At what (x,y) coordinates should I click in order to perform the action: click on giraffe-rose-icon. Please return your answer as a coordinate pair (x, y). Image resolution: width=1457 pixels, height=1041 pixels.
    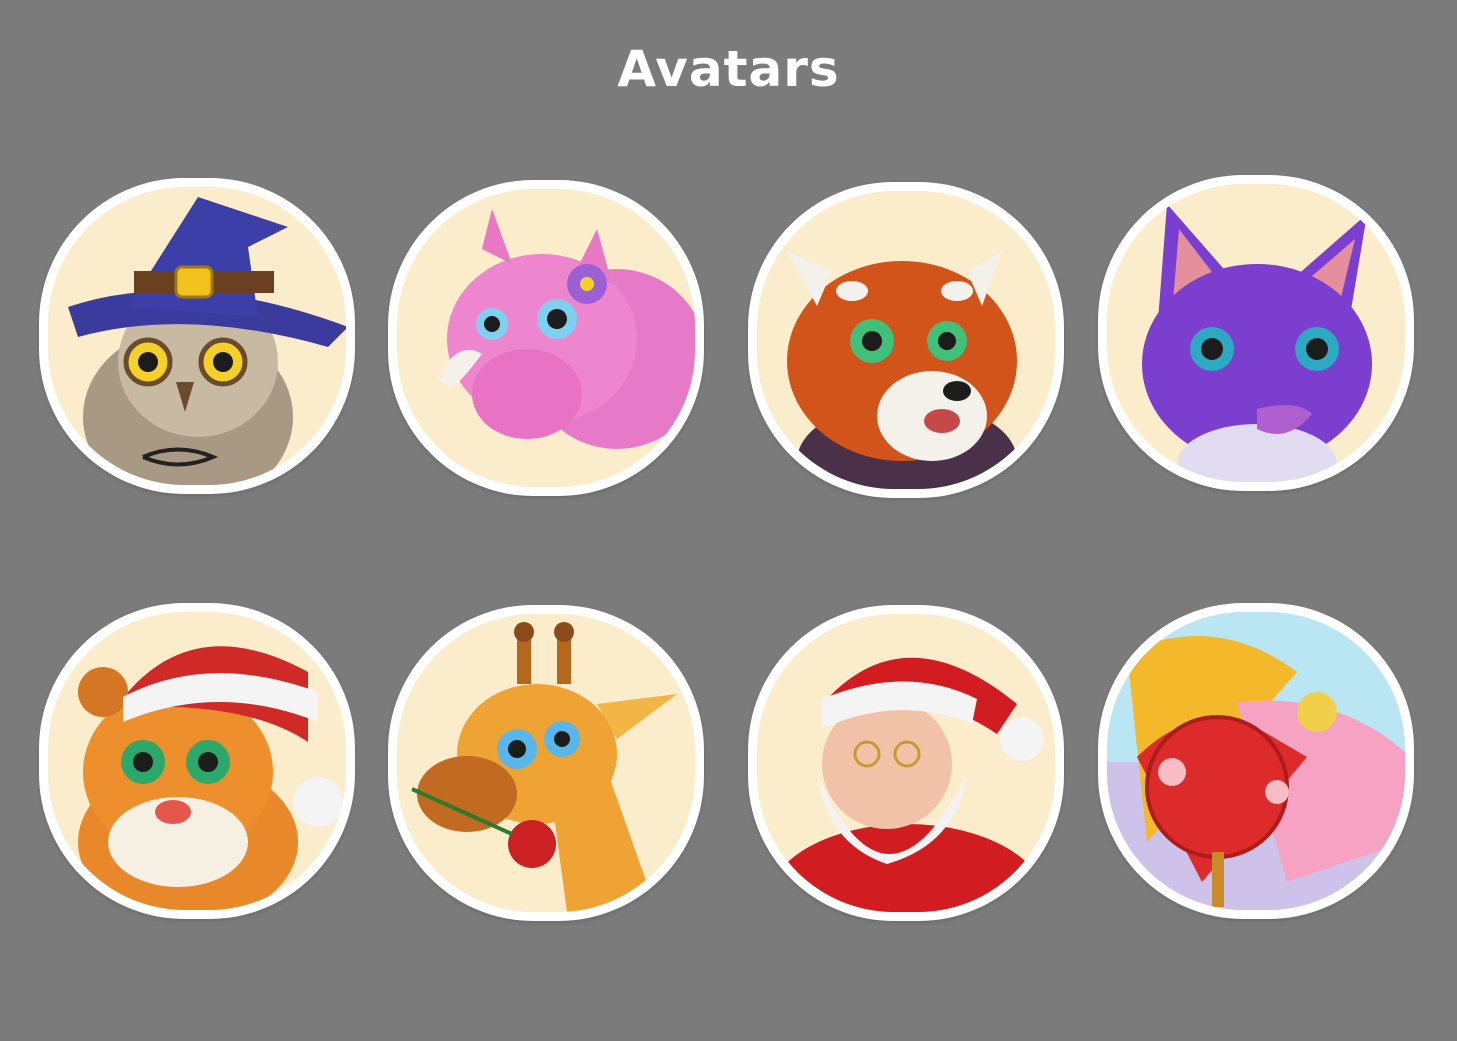
    Looking at the image, I should click on (546, 763).